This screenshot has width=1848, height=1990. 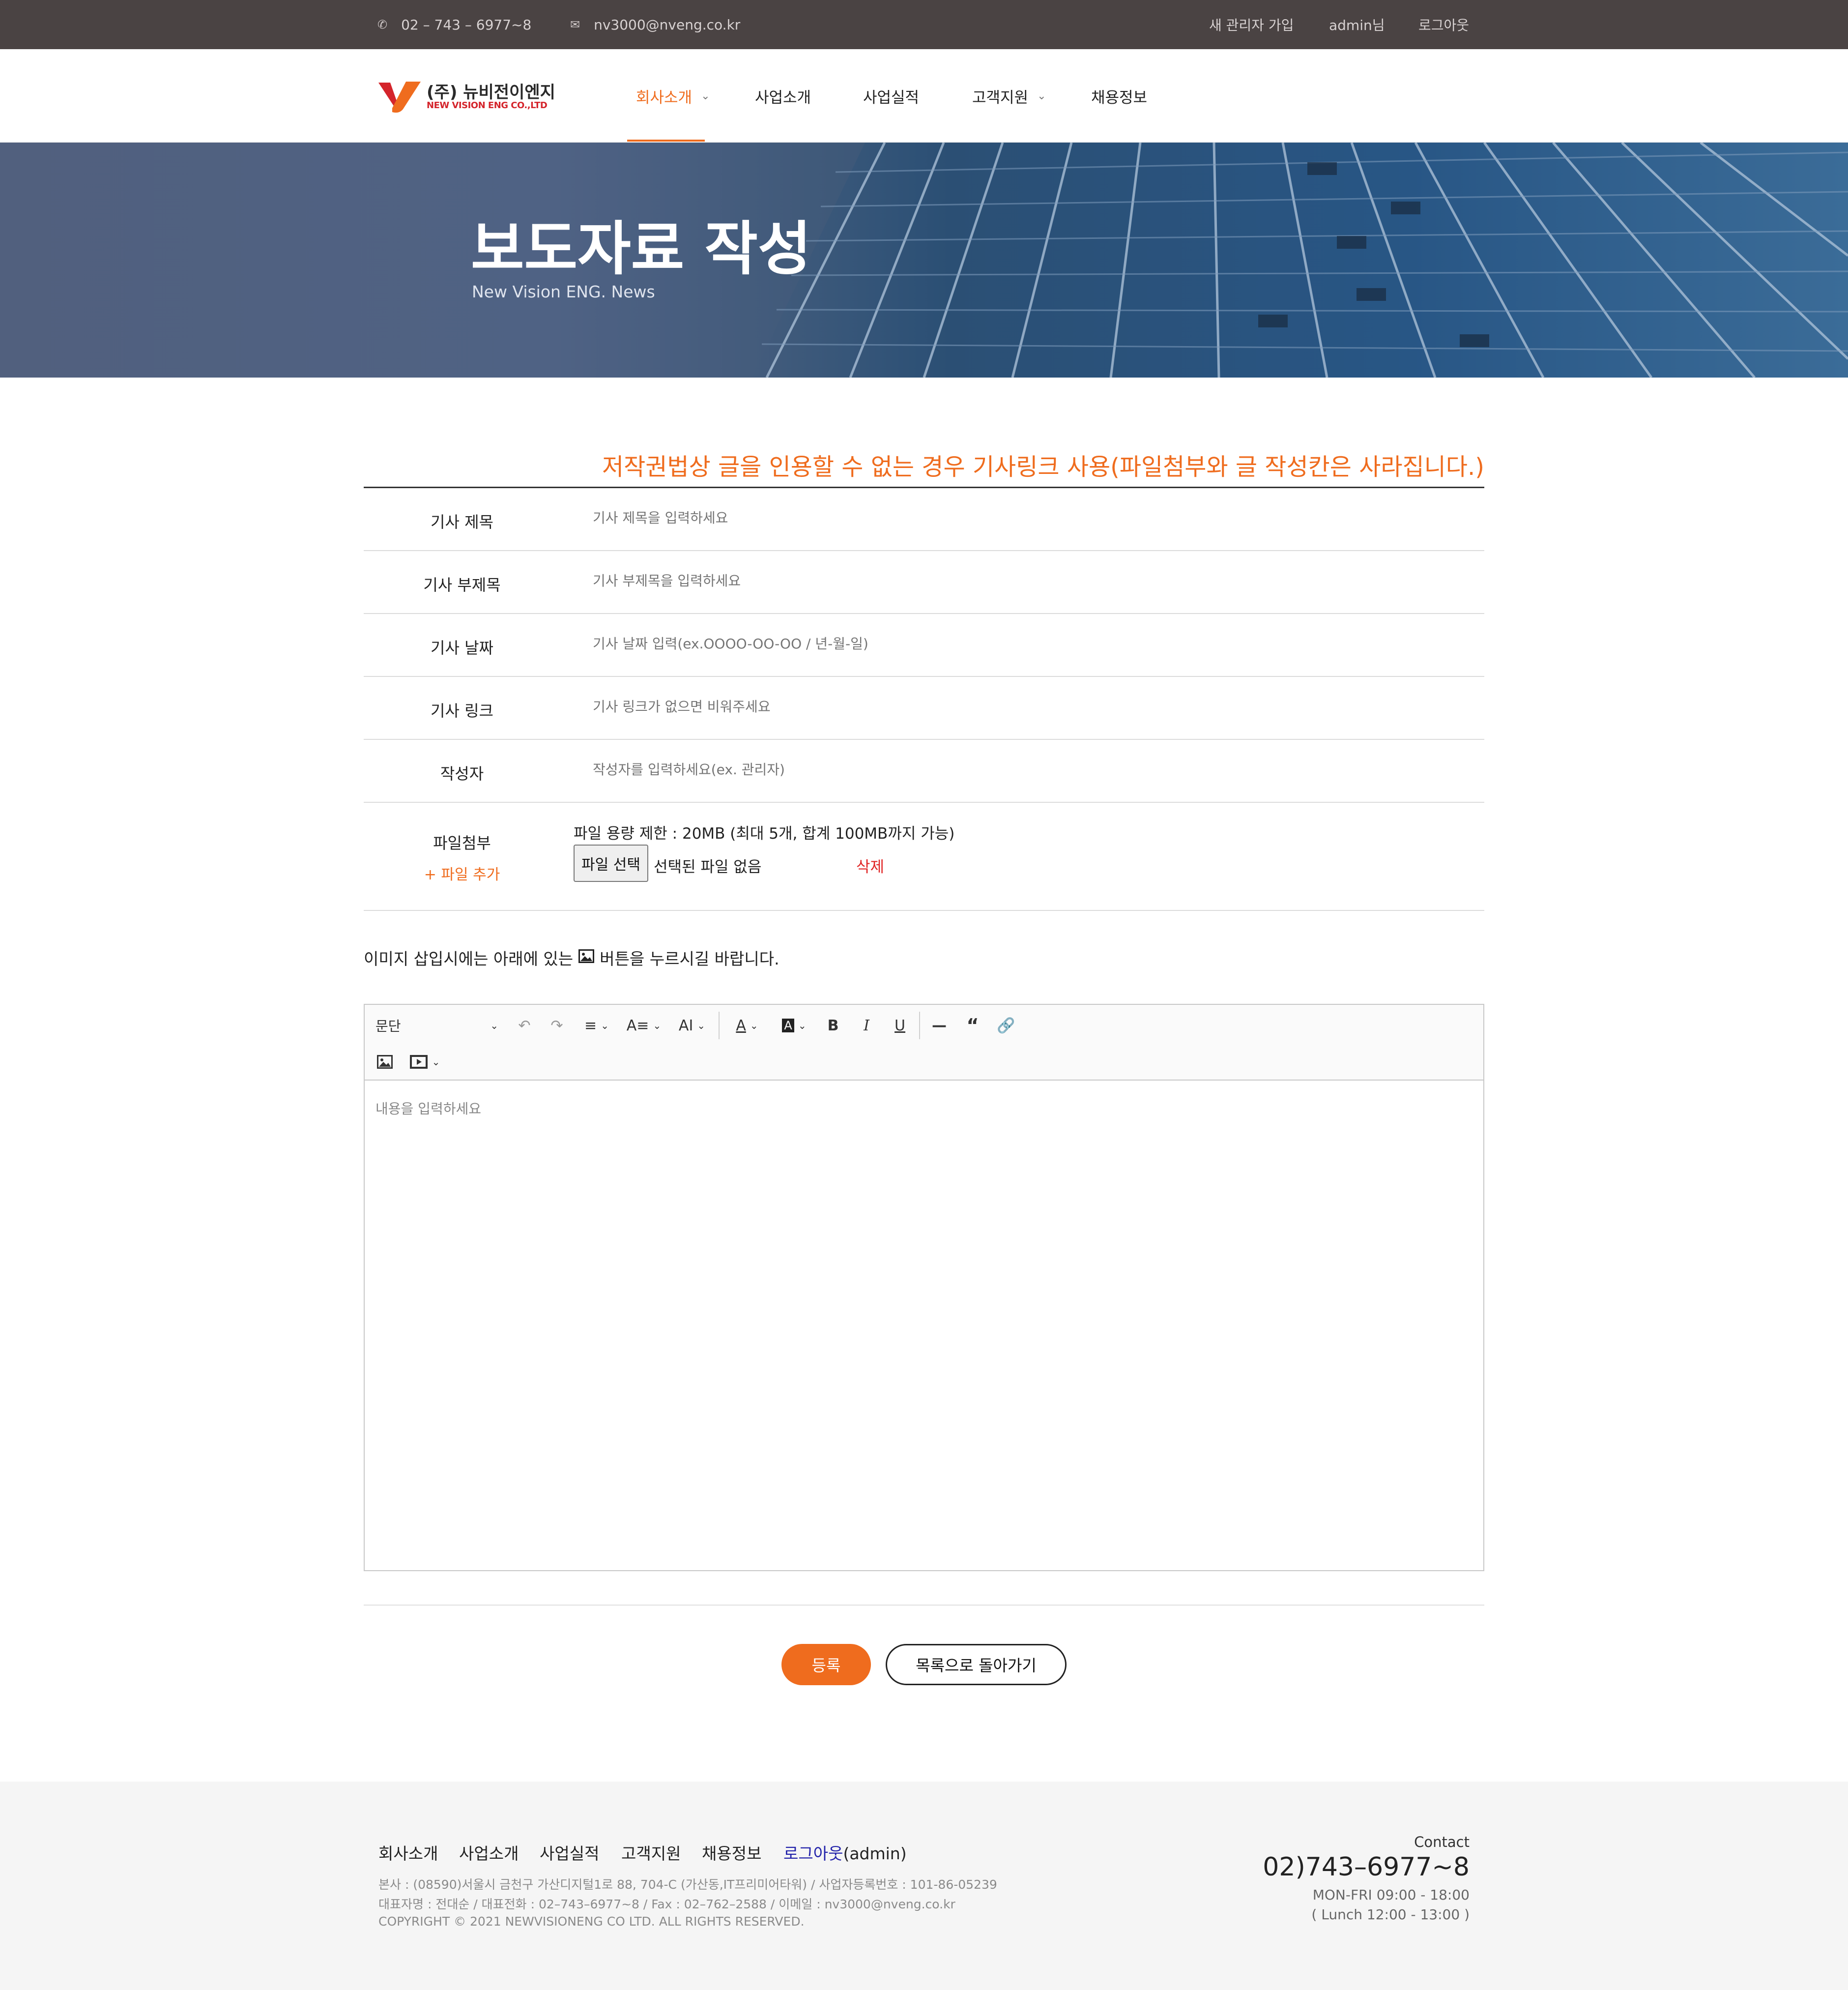 I want to click on building-image, so click(x=1300, y=260).